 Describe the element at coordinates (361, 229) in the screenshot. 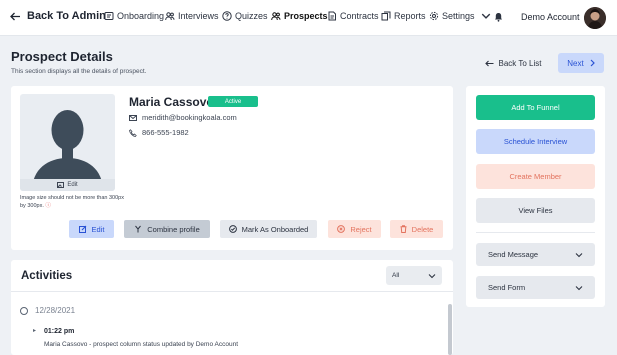

I see `reject-label: Reject` at that location.